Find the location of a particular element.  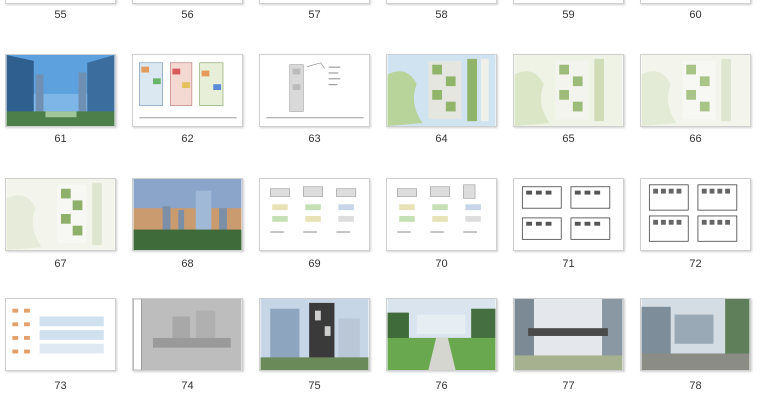

photo-bridge-image is located at coordinates (568, 334).